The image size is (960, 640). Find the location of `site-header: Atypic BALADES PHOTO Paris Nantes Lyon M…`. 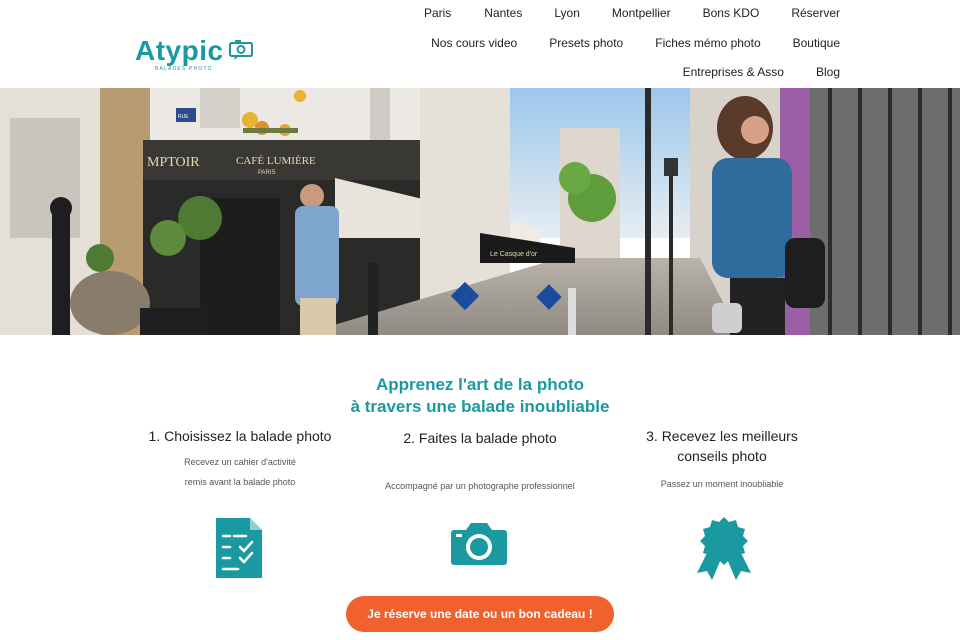

site-header: Atypic BALADES PHOTO Paris Nantes Lyon M… is located at coordinates (480, 44).